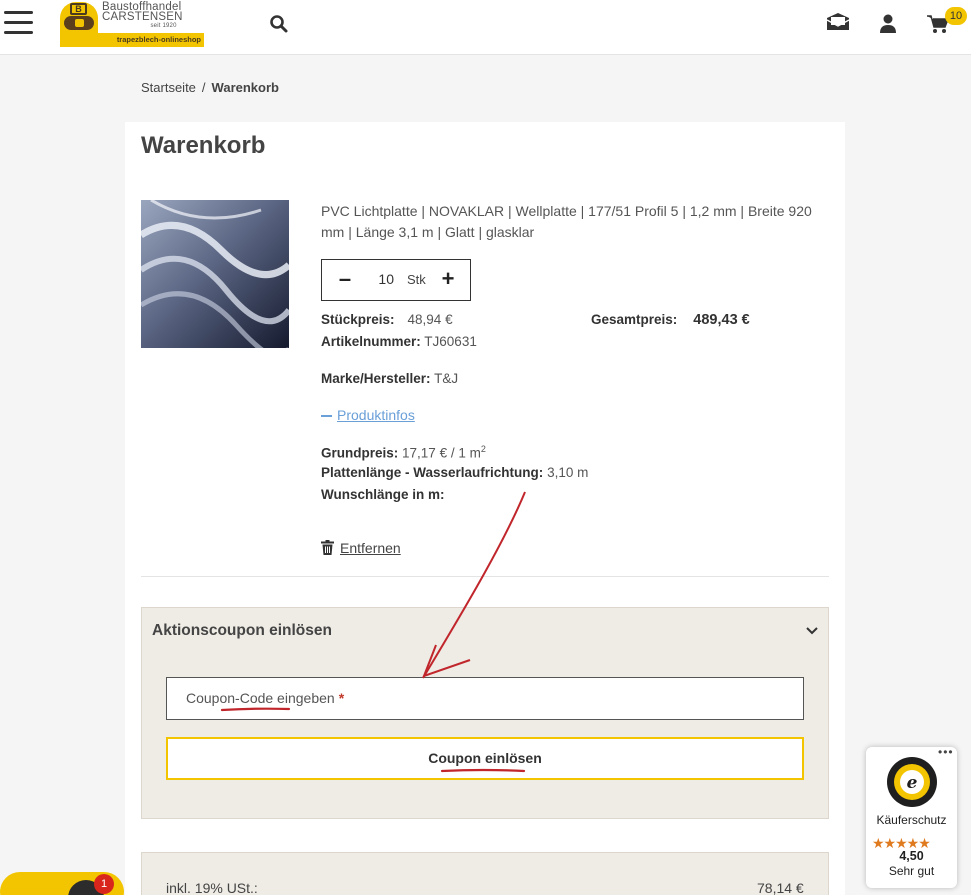 This screenshot has height=895, width=971. What do you see at coordinates (448, 280) in the screenshot?
I see `quantity-increase-button: +` at bounding box center [448, 280].